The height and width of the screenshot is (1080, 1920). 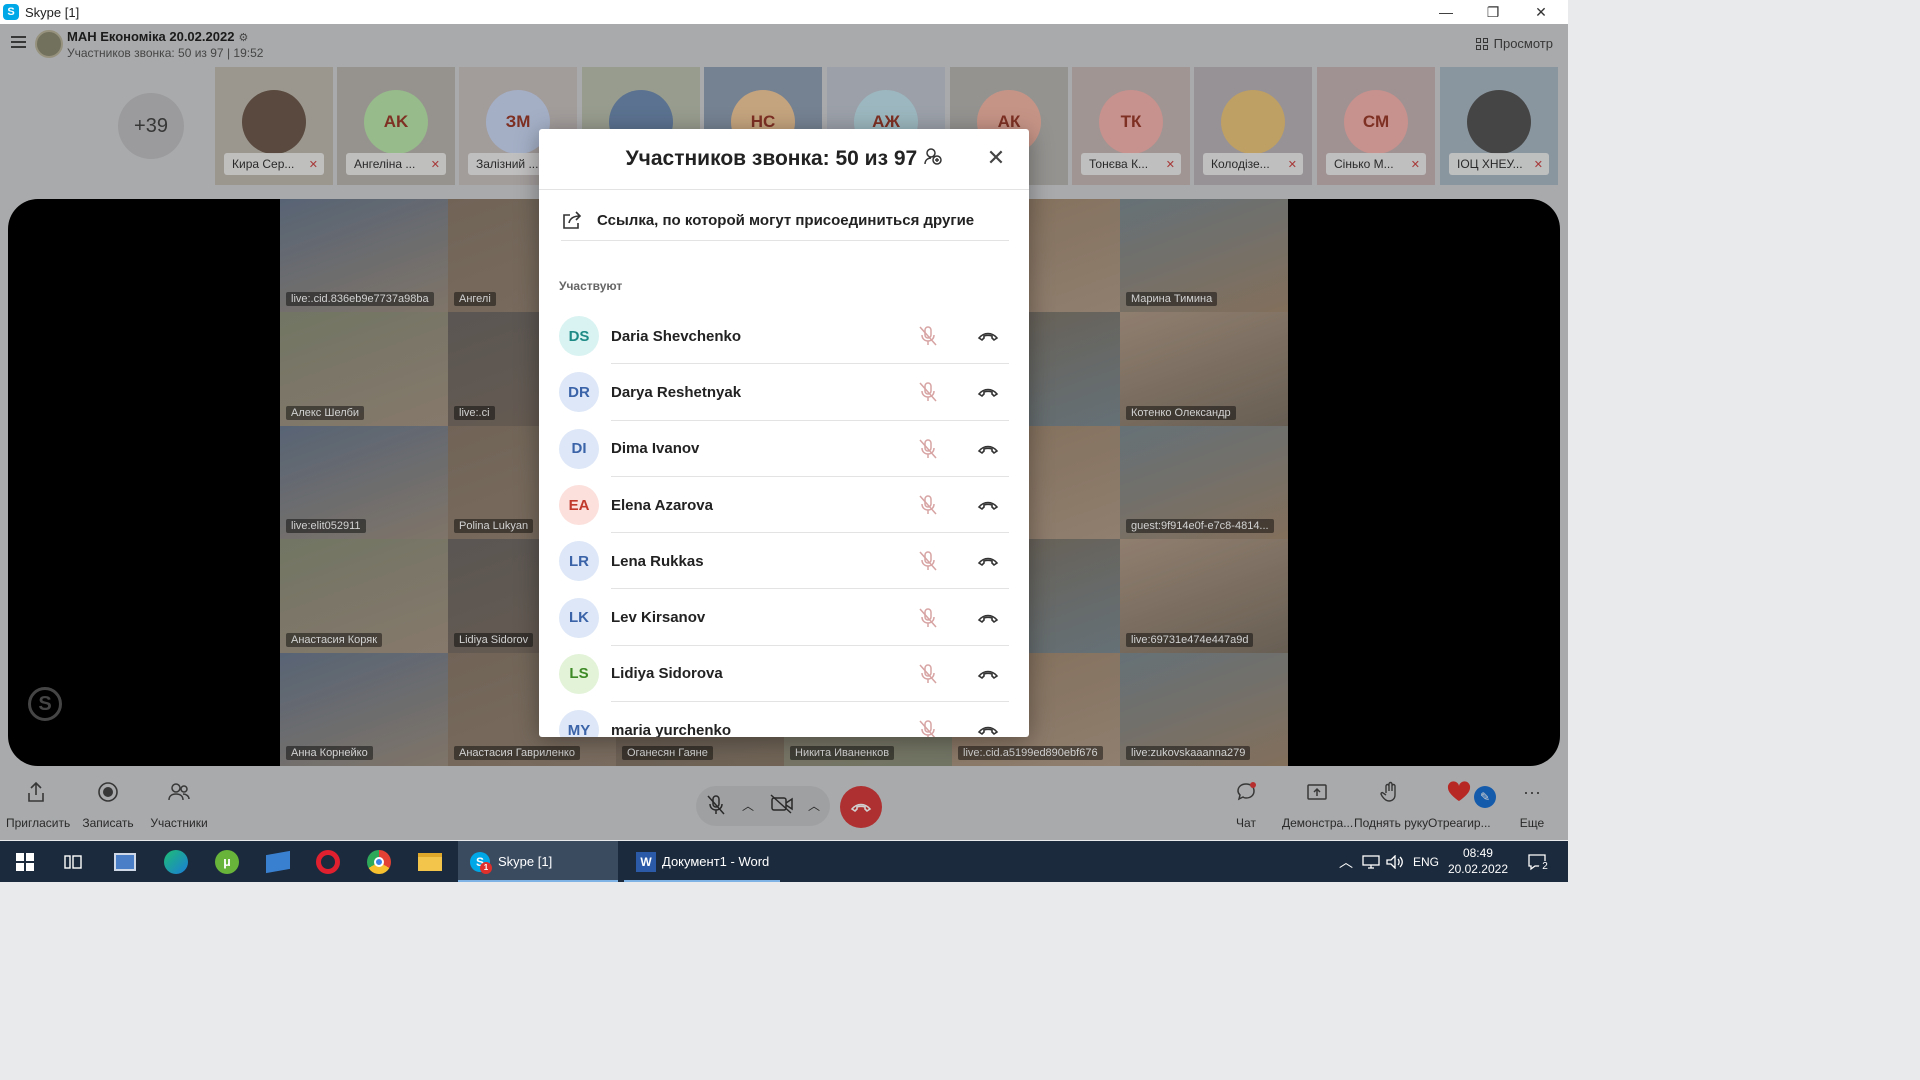 What do you see at coordinates (667, 674) in the screenshot?
I see `participant-name: Lidiya Sidorova` at bounding box center [667, 674].